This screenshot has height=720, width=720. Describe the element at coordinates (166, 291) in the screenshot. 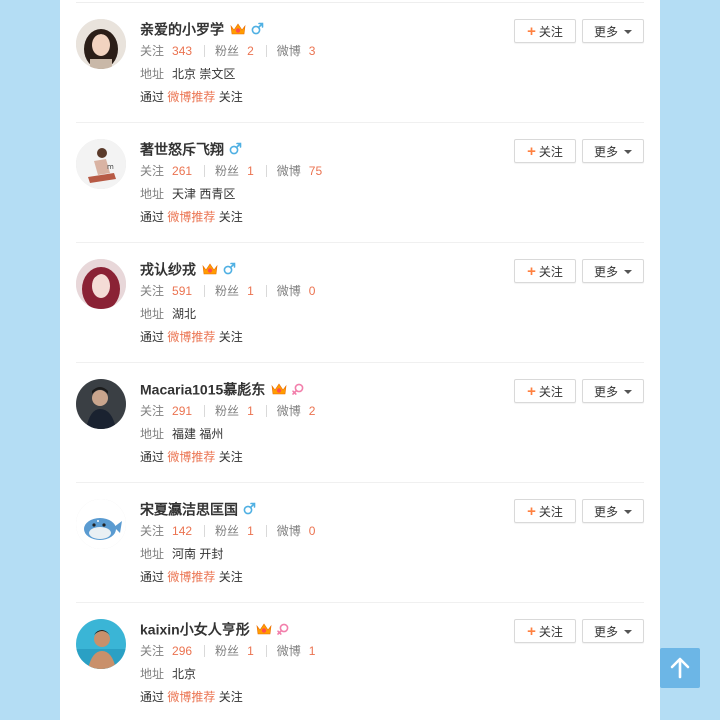

I see `following-stat: 关注 591` at that location.